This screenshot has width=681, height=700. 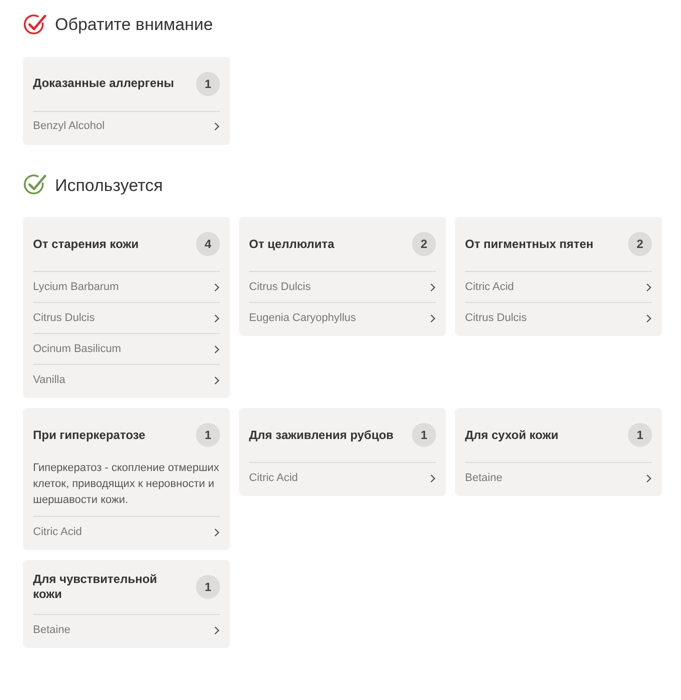 I want to click on card-title: От целлюлита, so click(x=291, y=244).